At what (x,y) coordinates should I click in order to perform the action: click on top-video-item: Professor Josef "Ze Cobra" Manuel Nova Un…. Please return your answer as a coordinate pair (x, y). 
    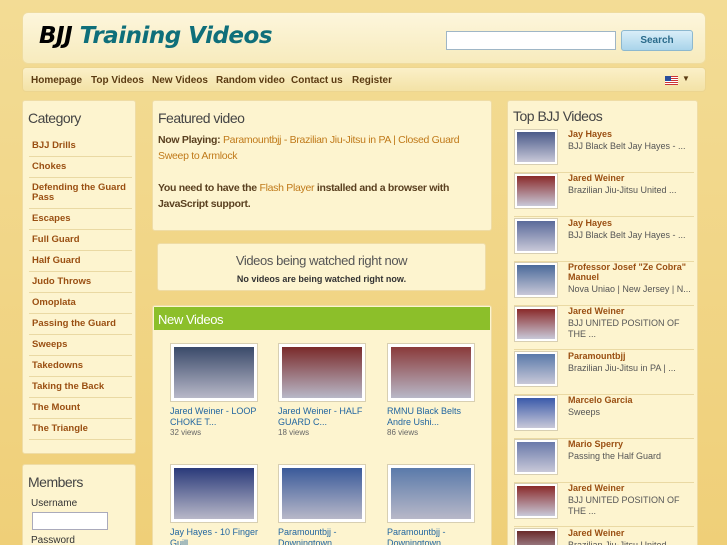
    Looking at the image, I should click on (605, 283).